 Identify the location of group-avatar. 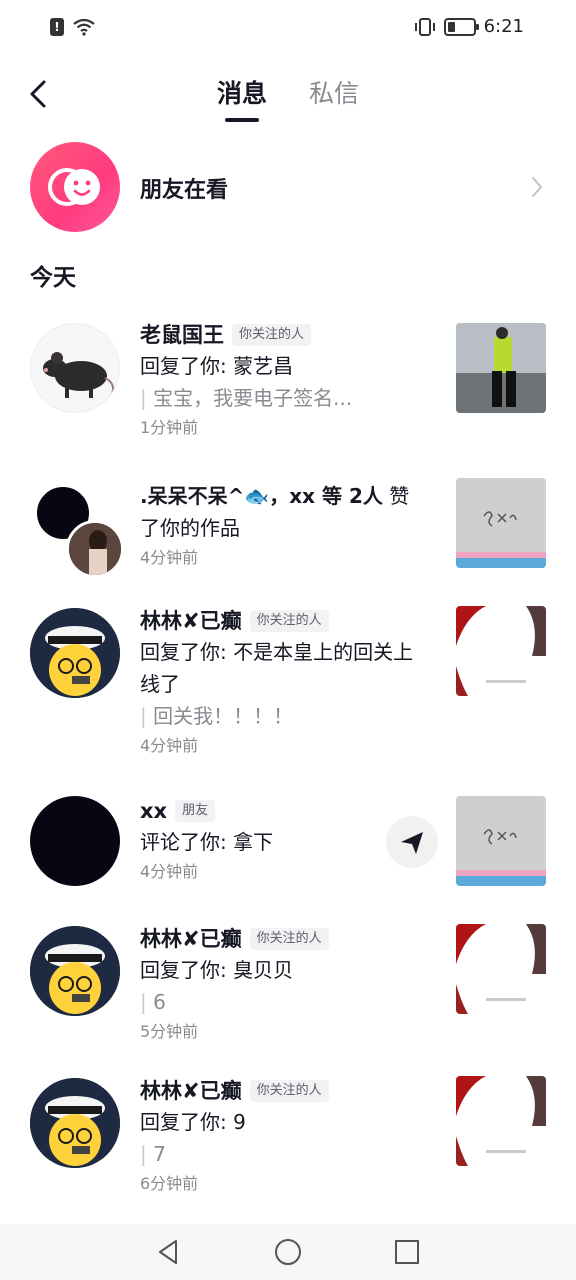
(77, 531).